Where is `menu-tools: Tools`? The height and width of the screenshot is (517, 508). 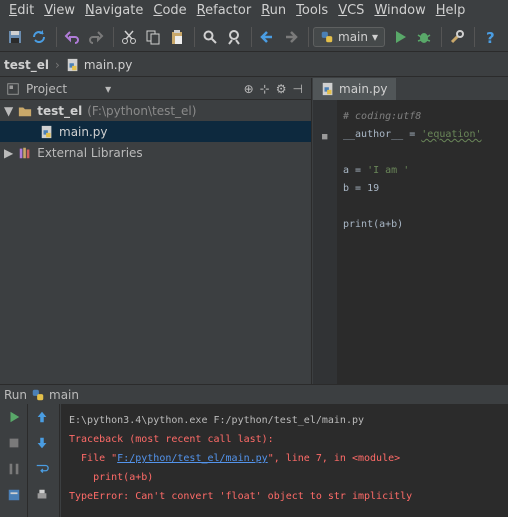
menu-tools: Tools is located at coordinates (312, 11).